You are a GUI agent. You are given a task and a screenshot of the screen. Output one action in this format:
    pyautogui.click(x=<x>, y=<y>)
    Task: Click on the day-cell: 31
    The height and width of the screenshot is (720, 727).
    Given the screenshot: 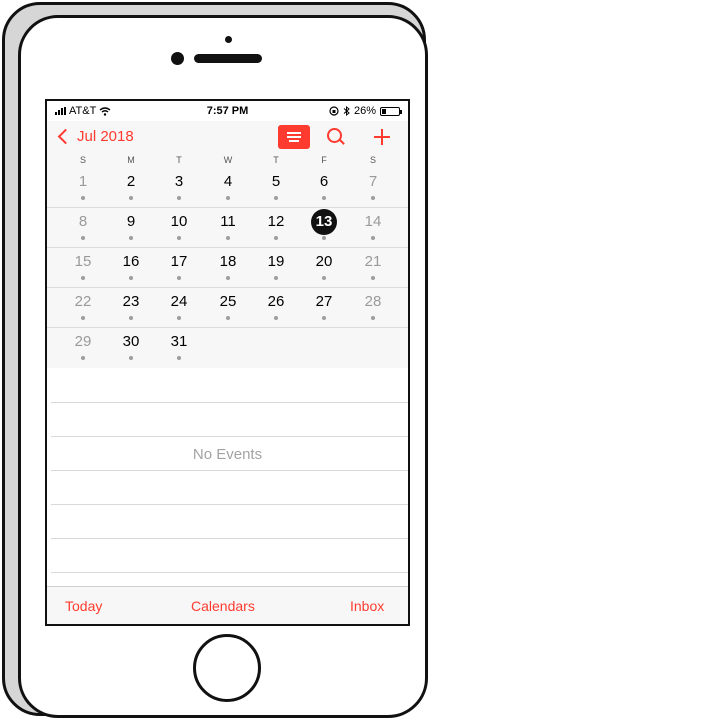 What is the action you would take?
    pyautogui.click(x=179, y=347)
    